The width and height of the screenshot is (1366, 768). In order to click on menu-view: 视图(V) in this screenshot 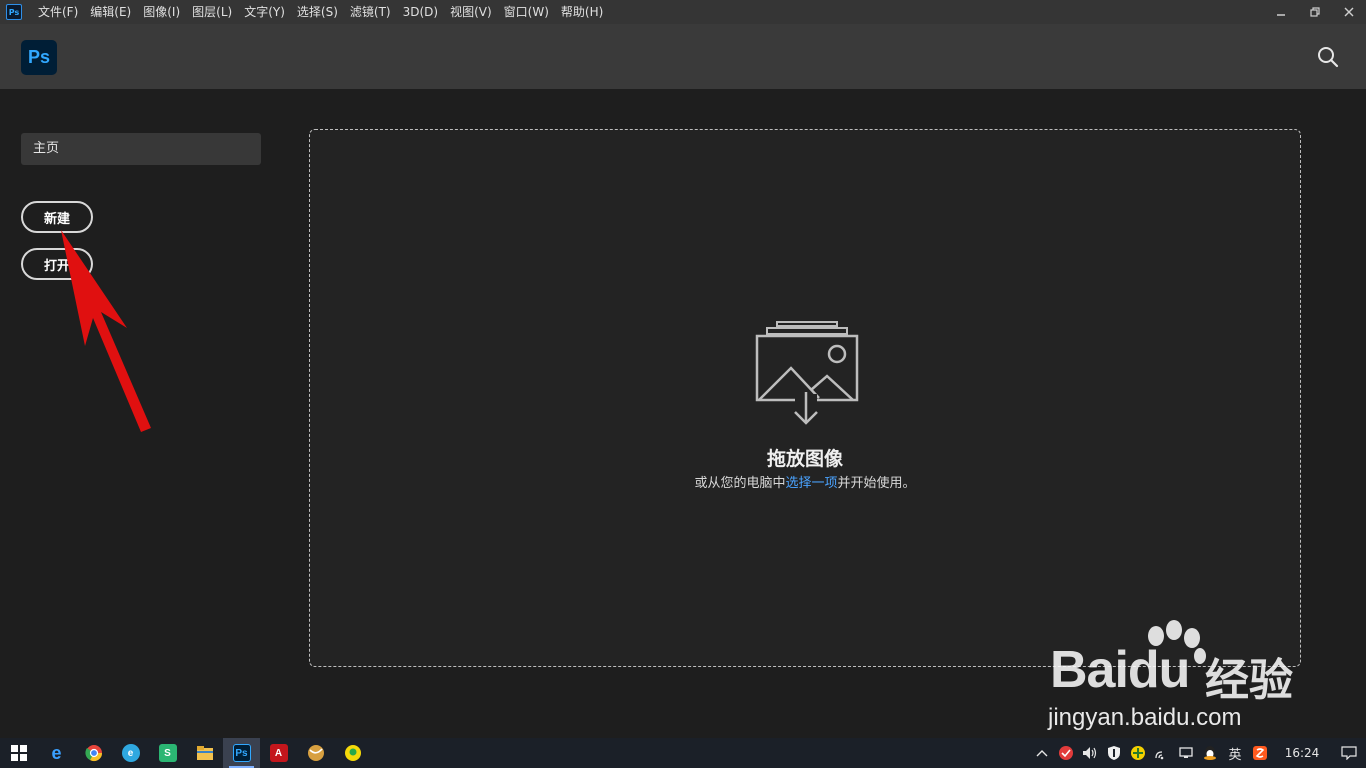, I will do `click(471, 12)`.